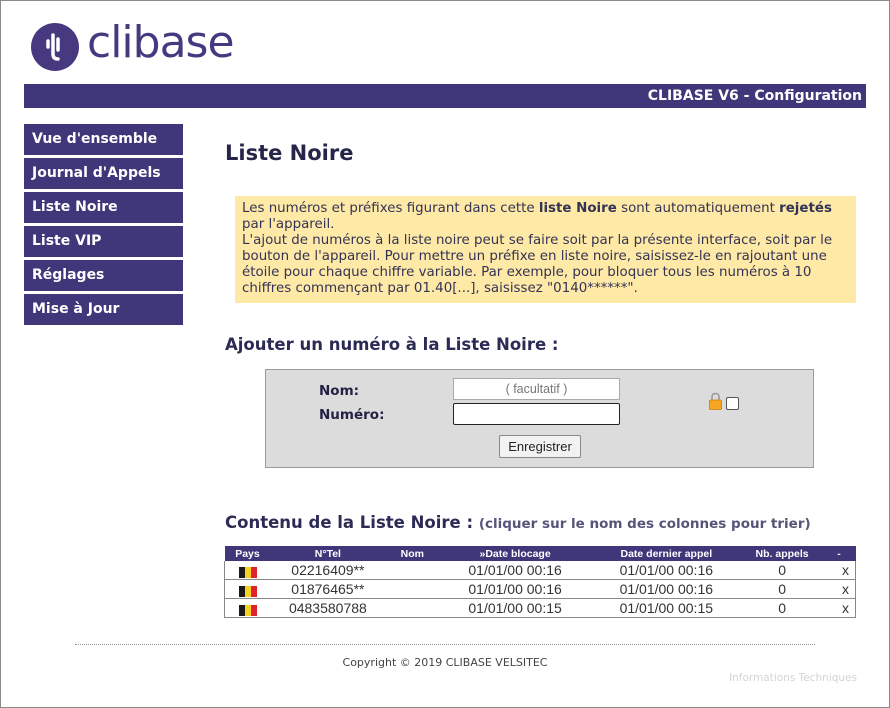 The width and height of the screenshot is (890, 708). I want to click on save-button: Enregistrer, so click(540, 446).